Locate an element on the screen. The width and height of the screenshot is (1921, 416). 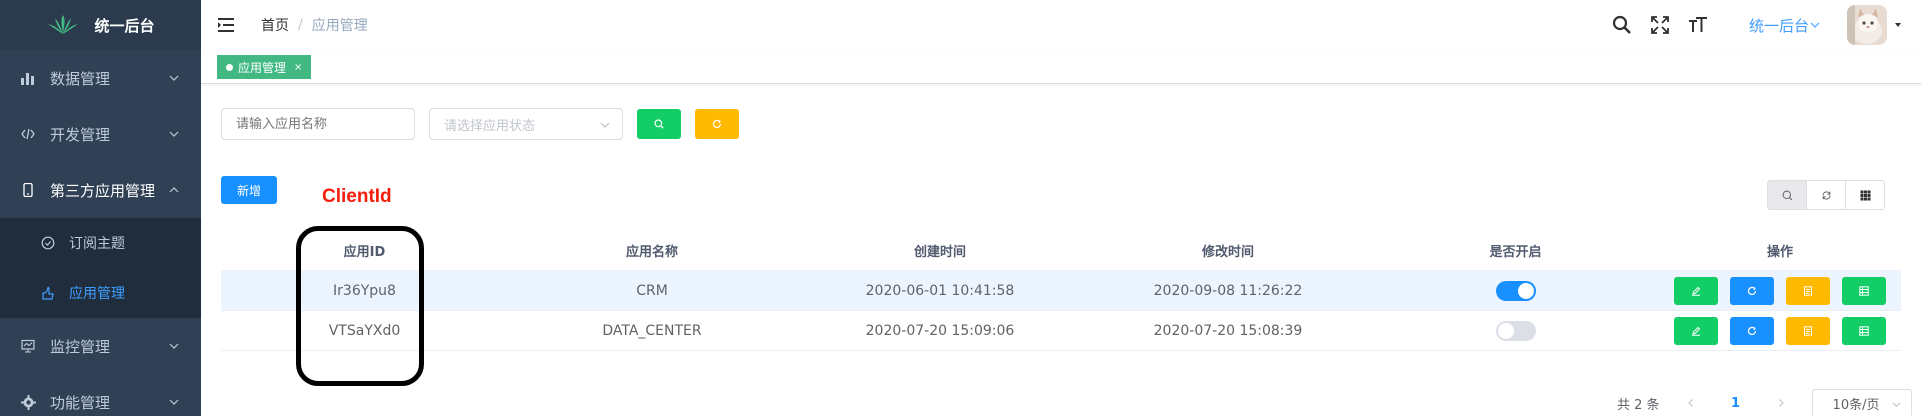
sidebar-item-label: 监控管理 is located at coordinates (80, 346).